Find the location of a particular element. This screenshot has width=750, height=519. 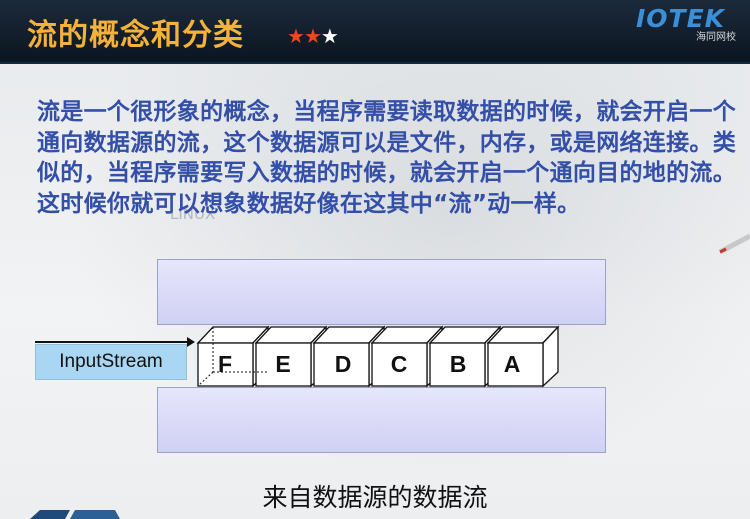

data-blocks is located at coordinates (378, 356).